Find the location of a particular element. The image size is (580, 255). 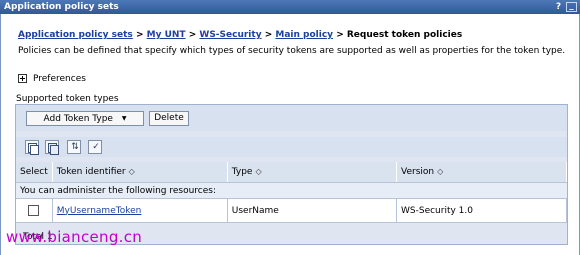

table-row: MyUsernameToken UserName WS-Security 1.0 is located at coordinates (291, 210).